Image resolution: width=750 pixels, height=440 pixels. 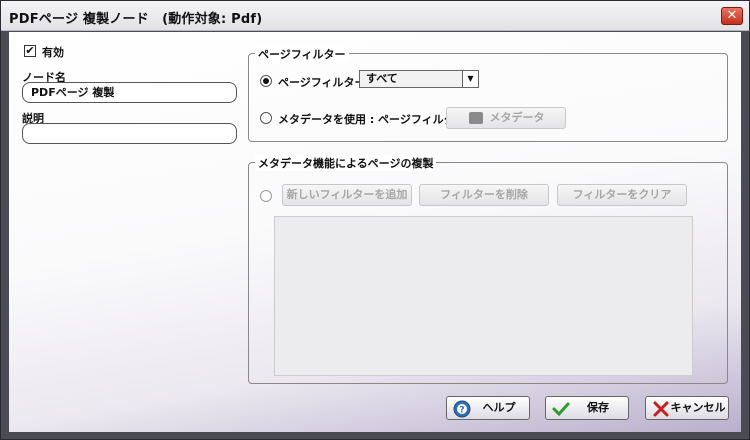 I want to click on enabled-checkbox: ✔, so click(x=30, y=51).